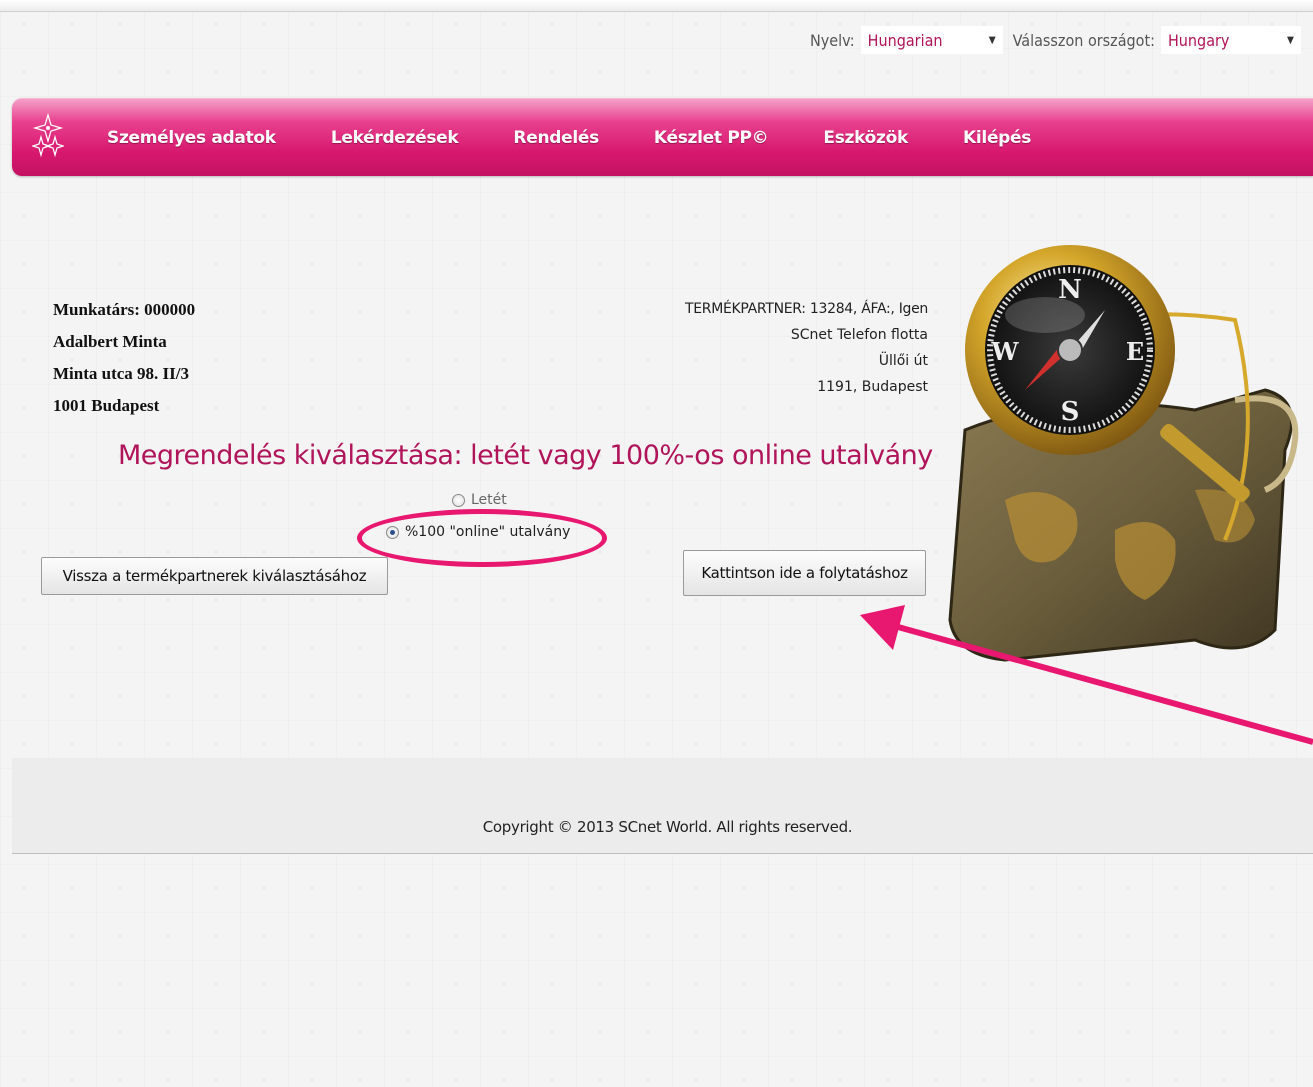 The width and height of the screenshot is (1313, 1087). Describe the element at coordinates (656, 6) in the screenshot. I see `browser-top-edge` at that location.